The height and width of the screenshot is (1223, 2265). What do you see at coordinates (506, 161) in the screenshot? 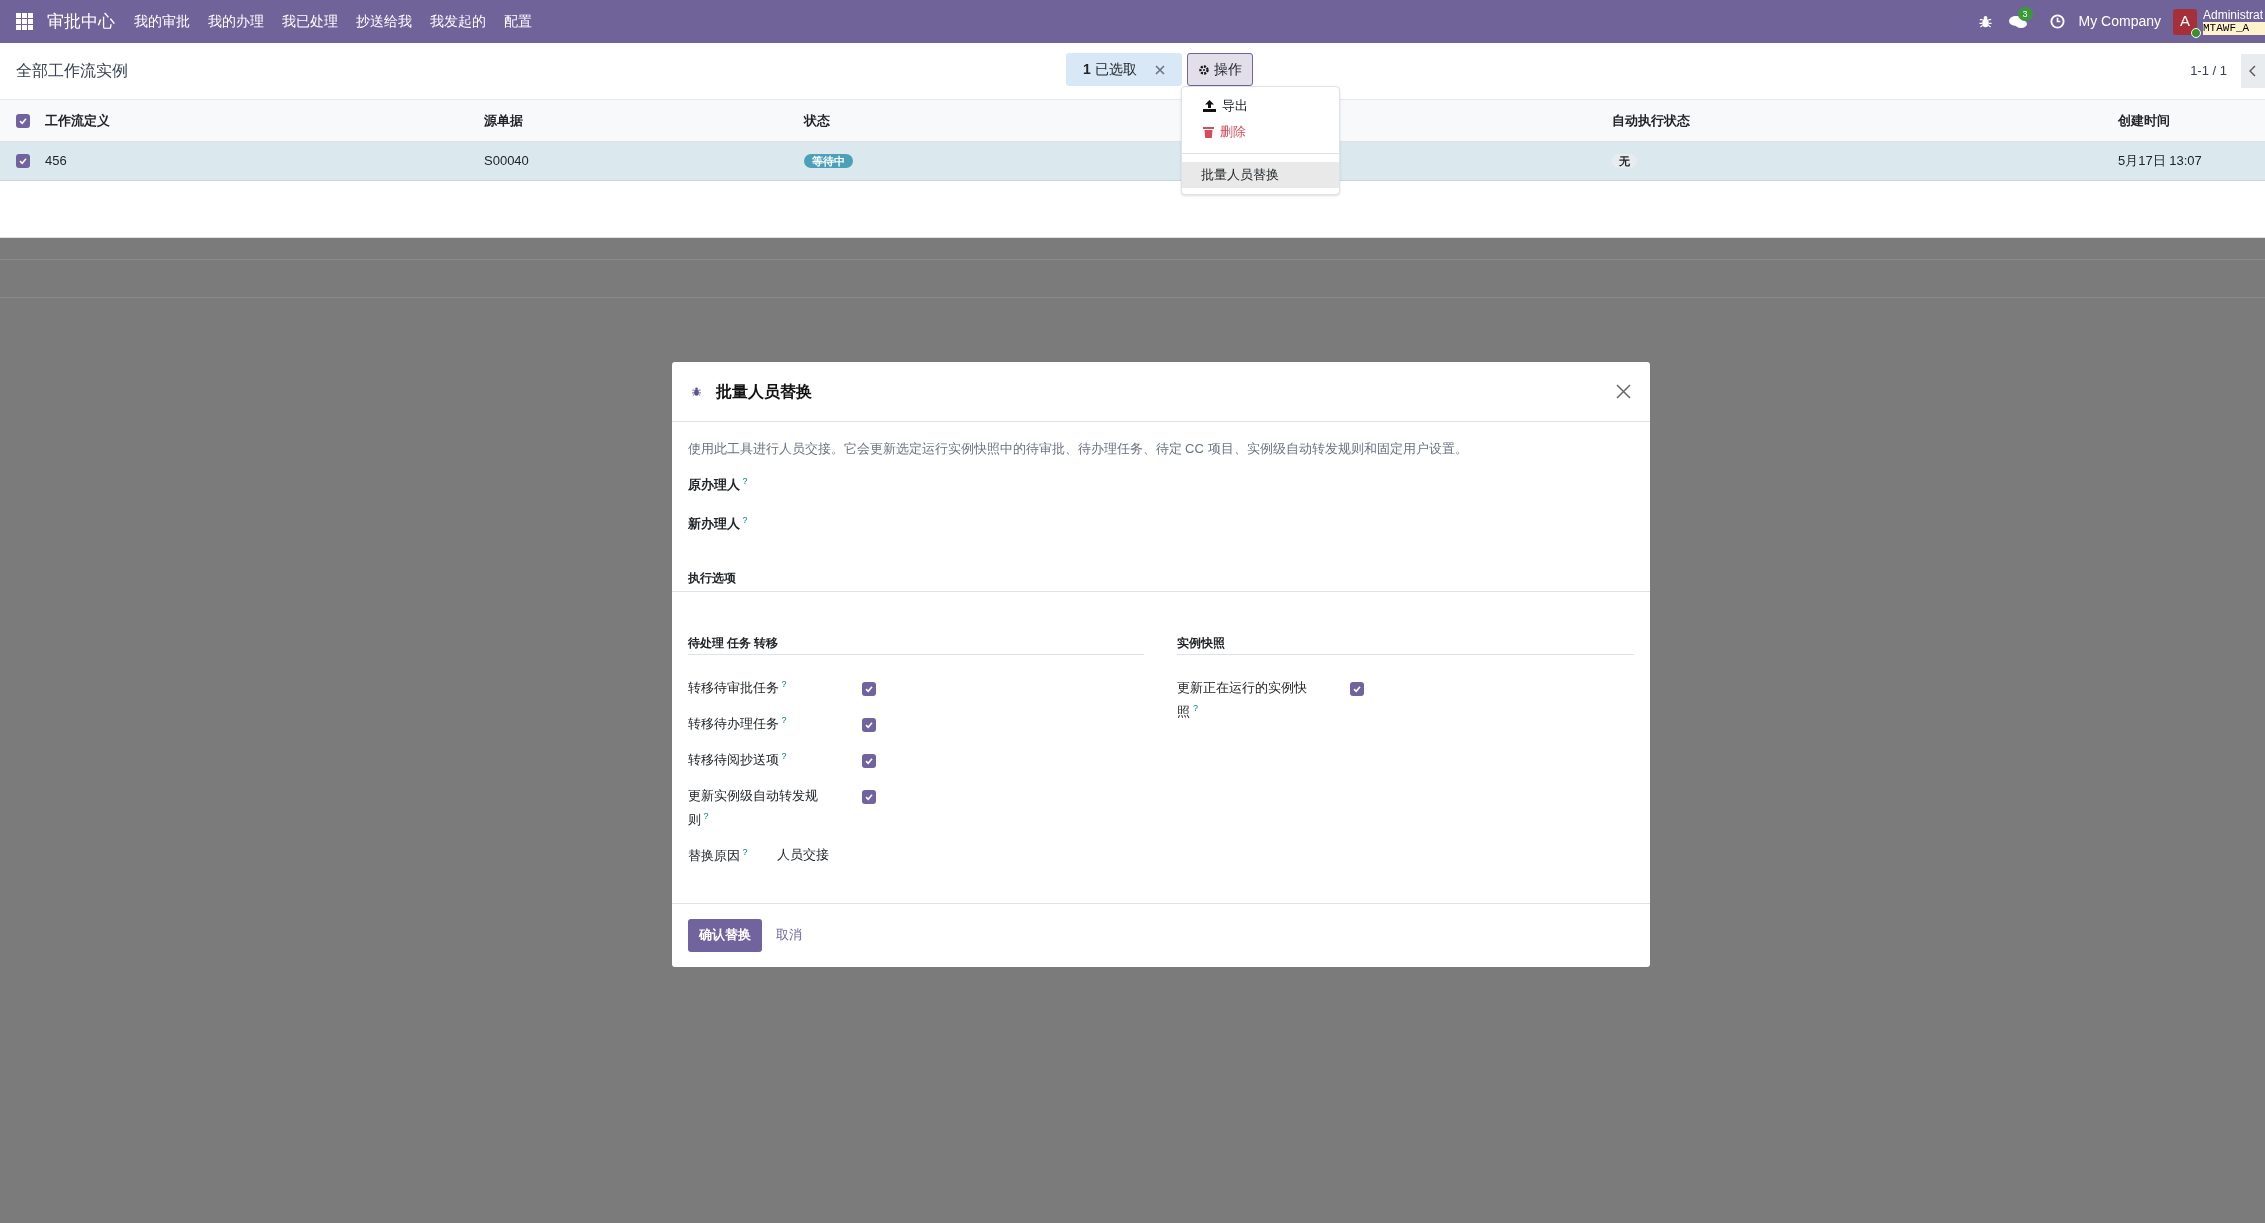
I see `table-cell: S00040` at bounding box center [506, 161].